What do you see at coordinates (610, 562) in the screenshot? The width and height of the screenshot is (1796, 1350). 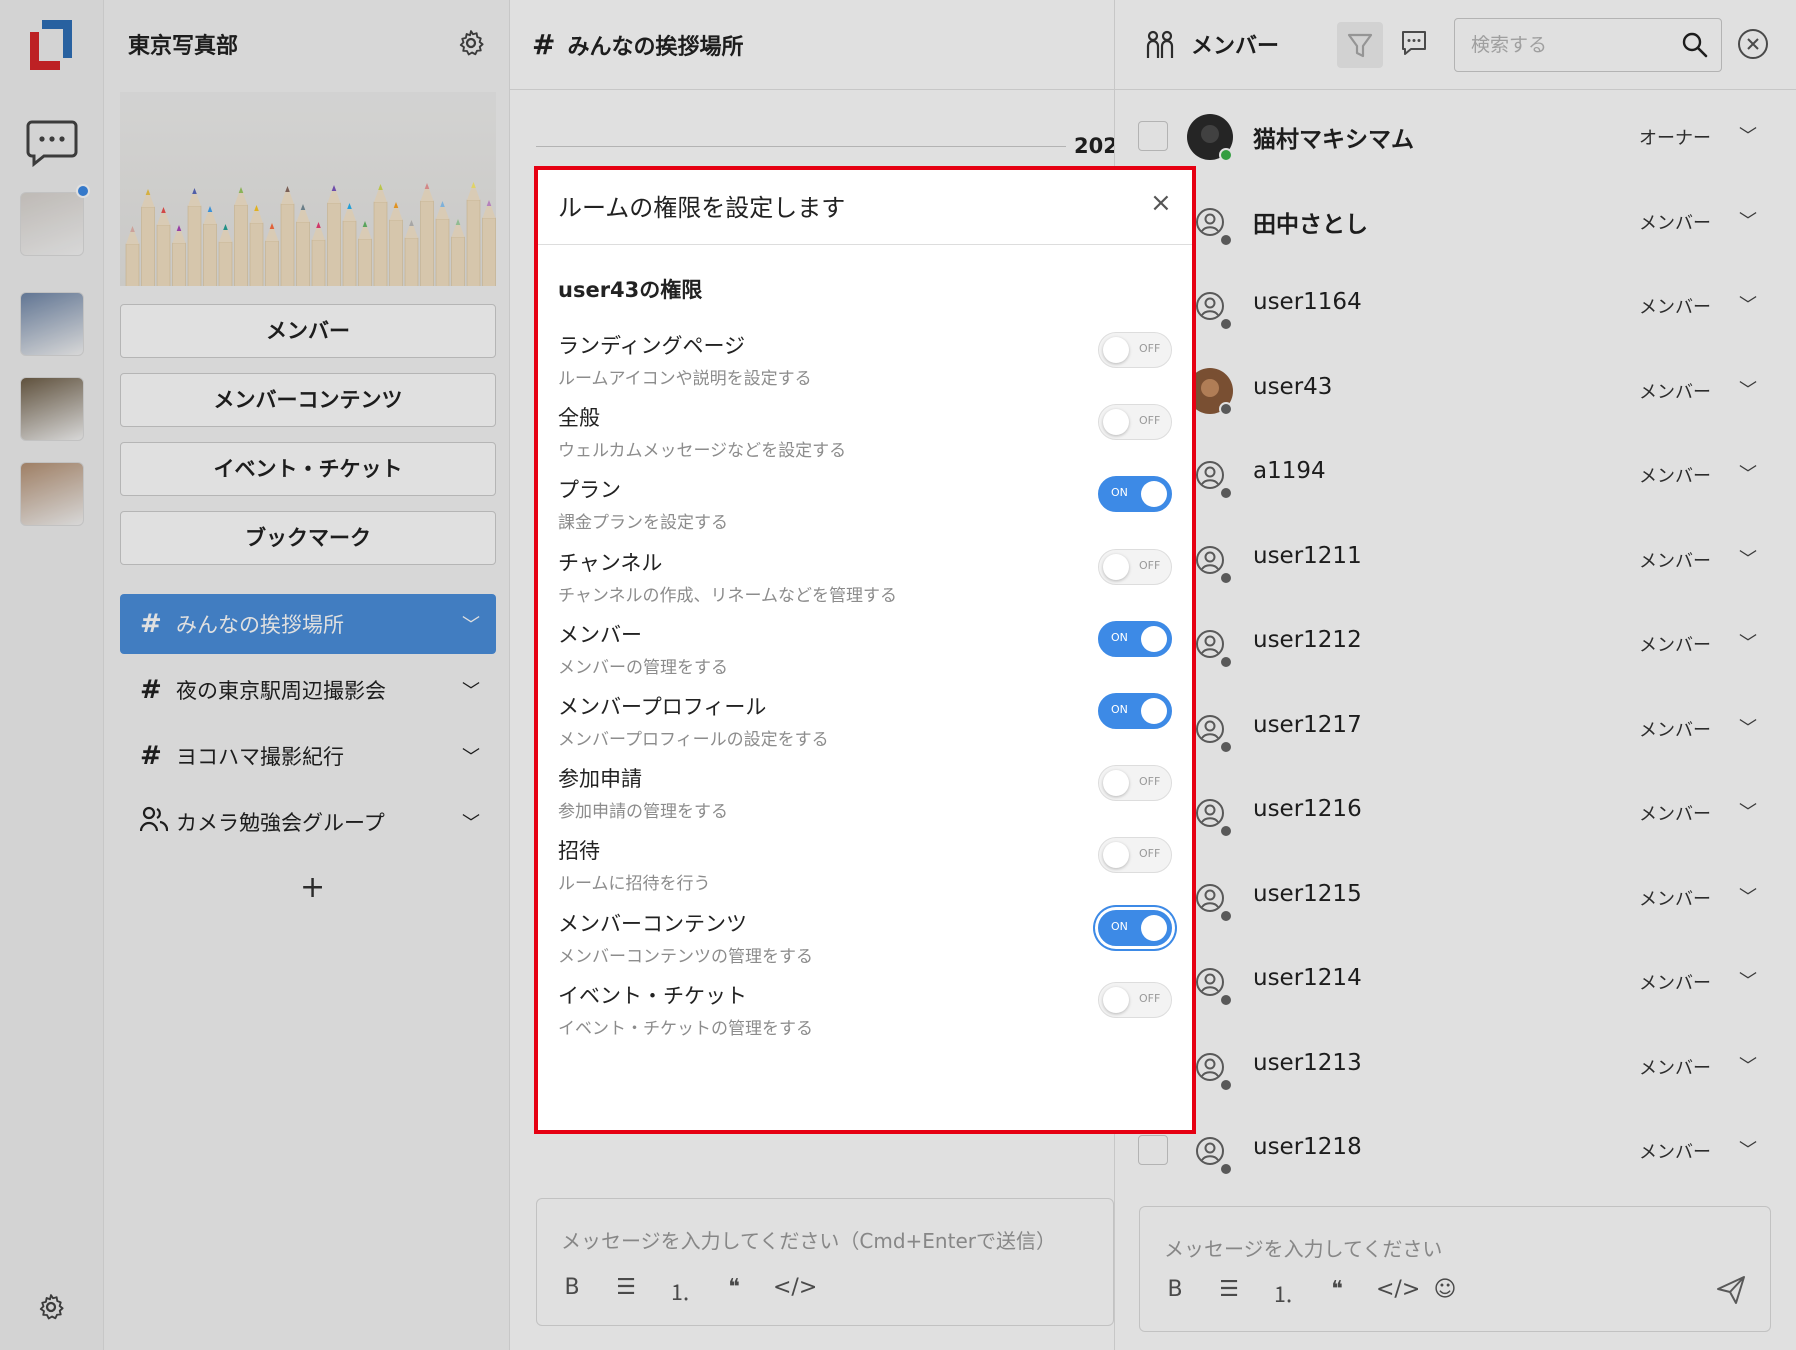 I see `permission-title: チャンネル` at bounding box center [610, 562].